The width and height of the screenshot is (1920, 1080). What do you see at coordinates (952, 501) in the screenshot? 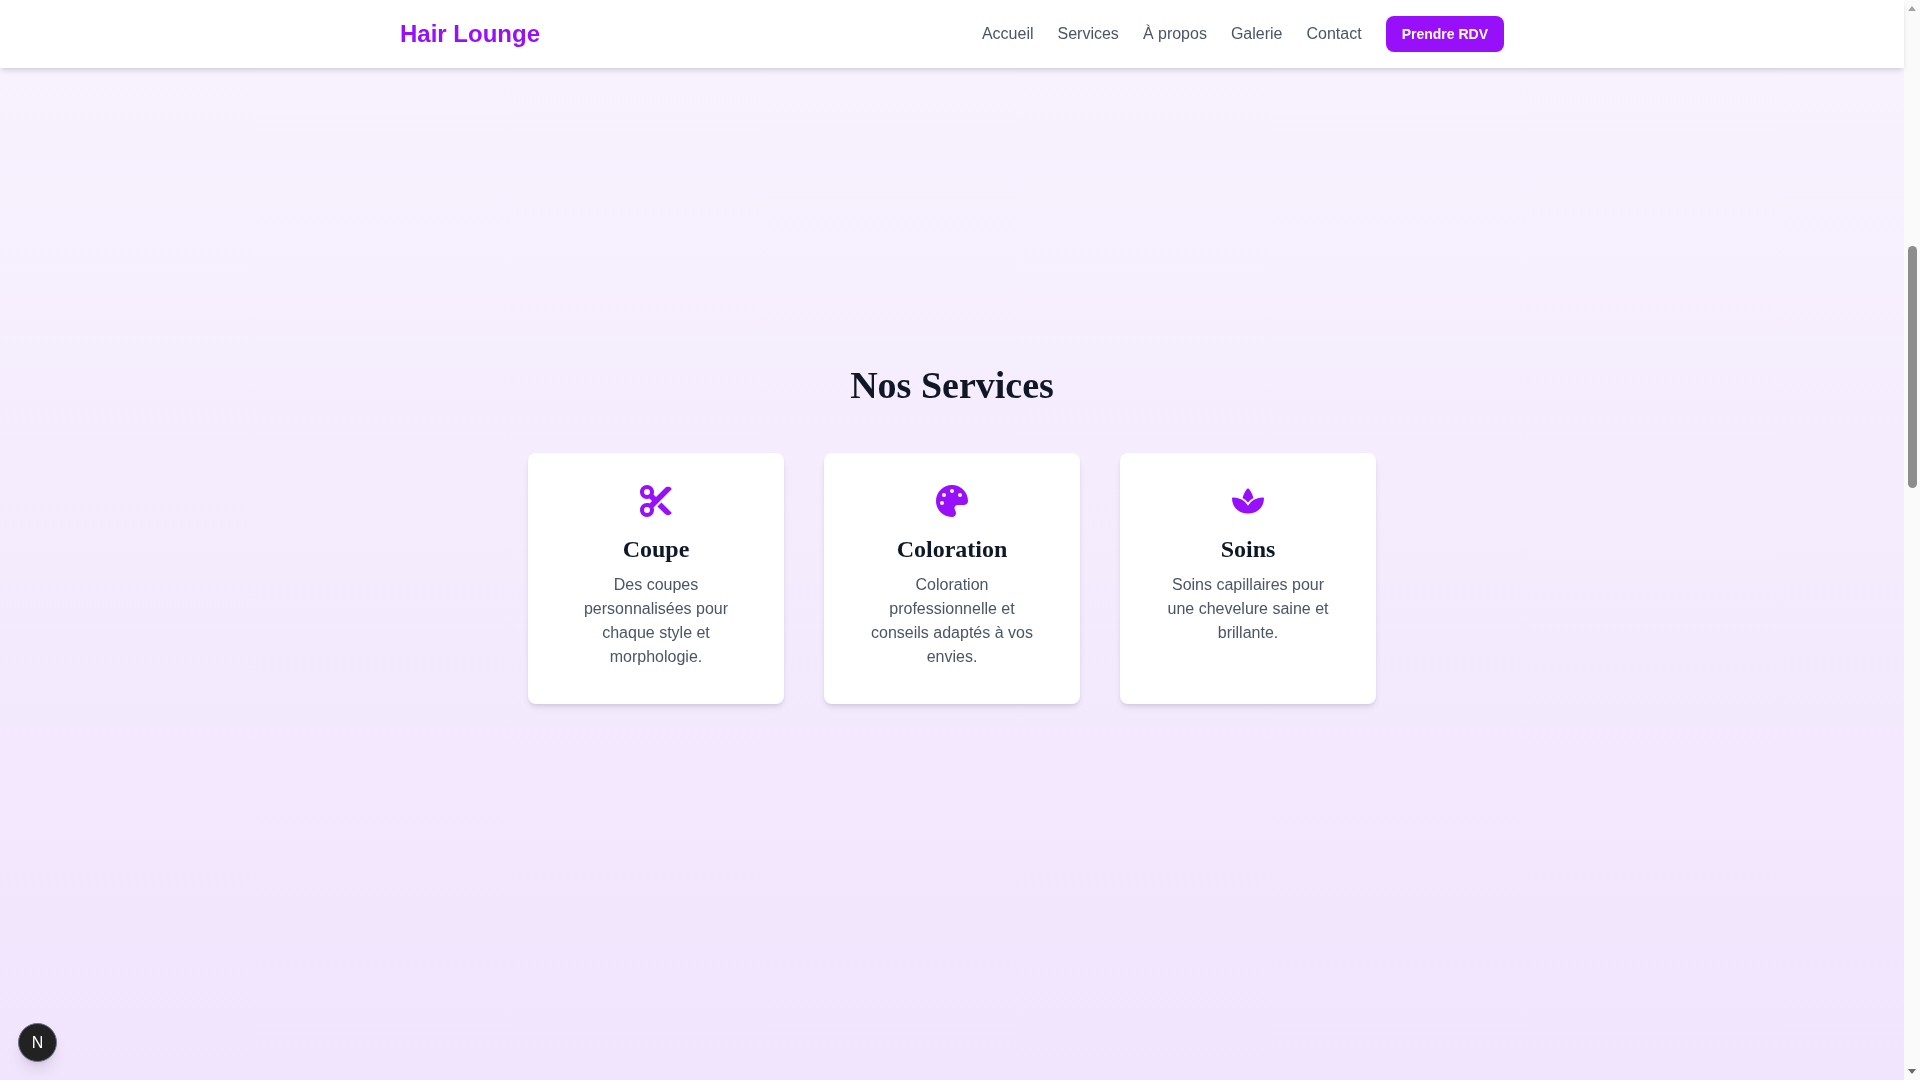
I see `palette-icon` at bounding box center [952, 501].